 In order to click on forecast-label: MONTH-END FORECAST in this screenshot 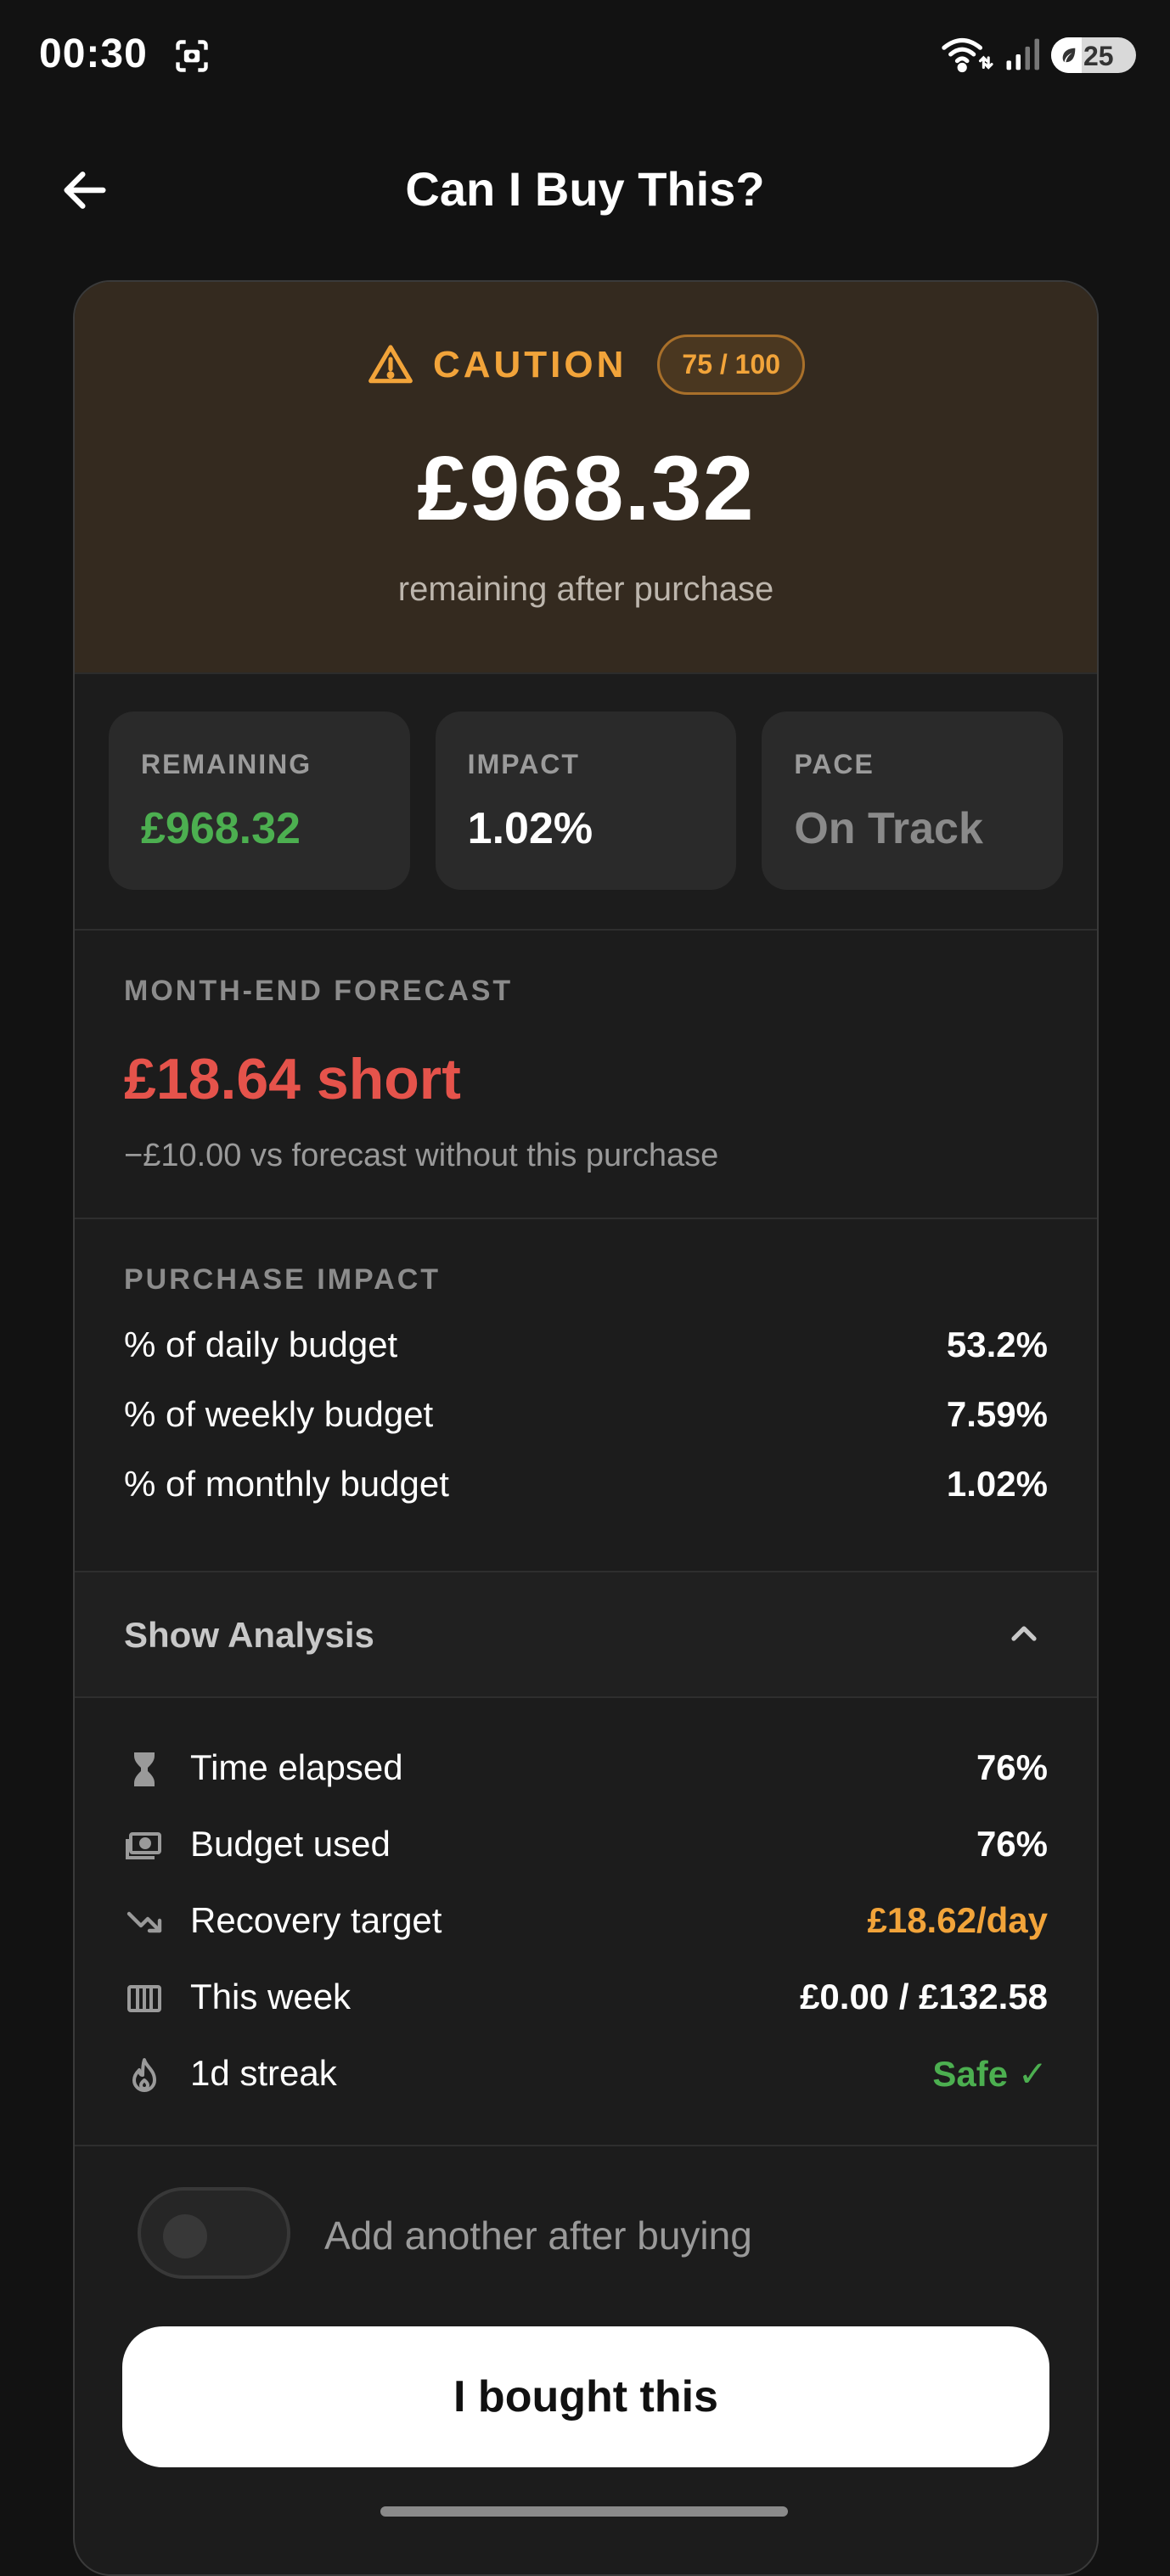, I will do `click(319, 991)`.